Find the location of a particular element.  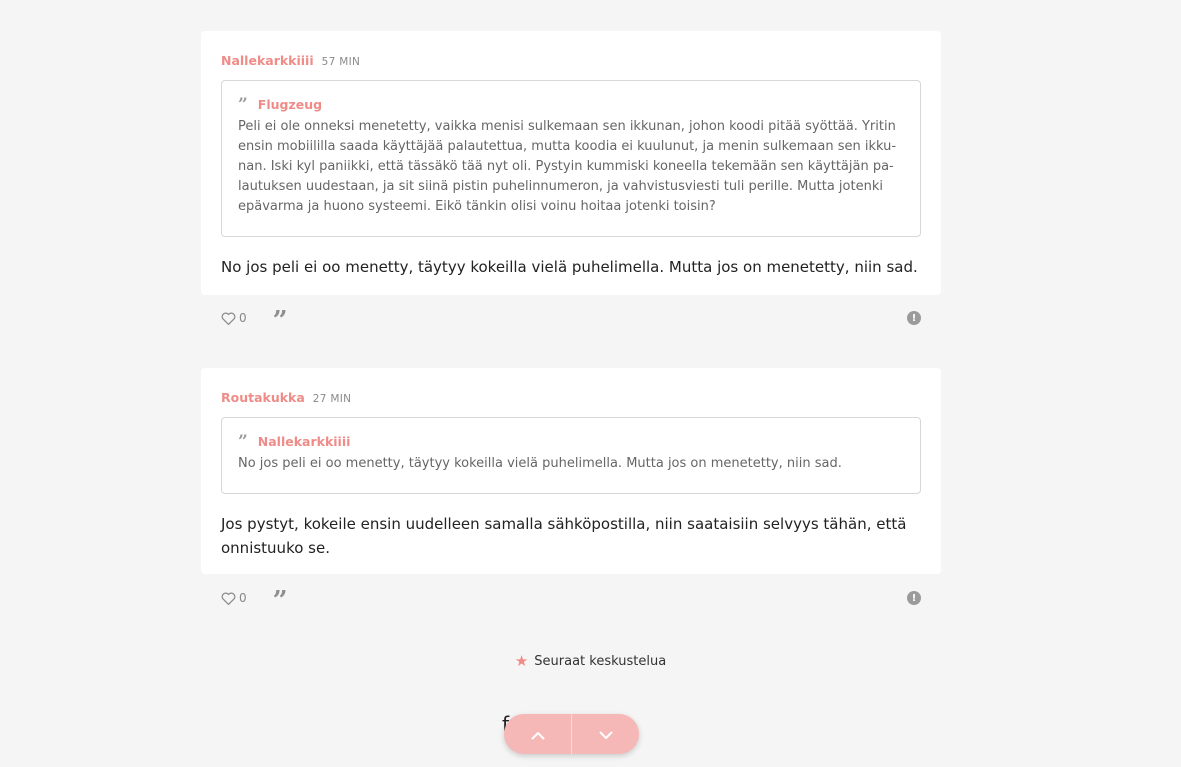

quote-header: ” Nallekarkkiiii is located at coordinates (571, 441).